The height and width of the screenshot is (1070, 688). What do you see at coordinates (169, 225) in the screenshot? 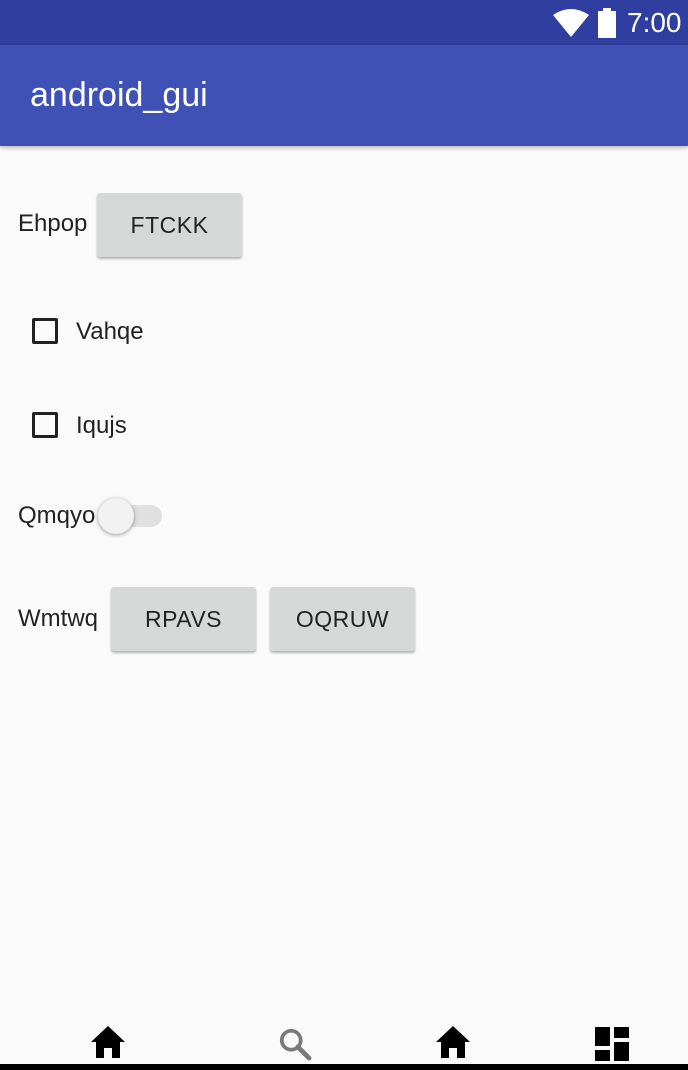
I see `ftckk-button: FTCKK` at bounding box center [169, 225].